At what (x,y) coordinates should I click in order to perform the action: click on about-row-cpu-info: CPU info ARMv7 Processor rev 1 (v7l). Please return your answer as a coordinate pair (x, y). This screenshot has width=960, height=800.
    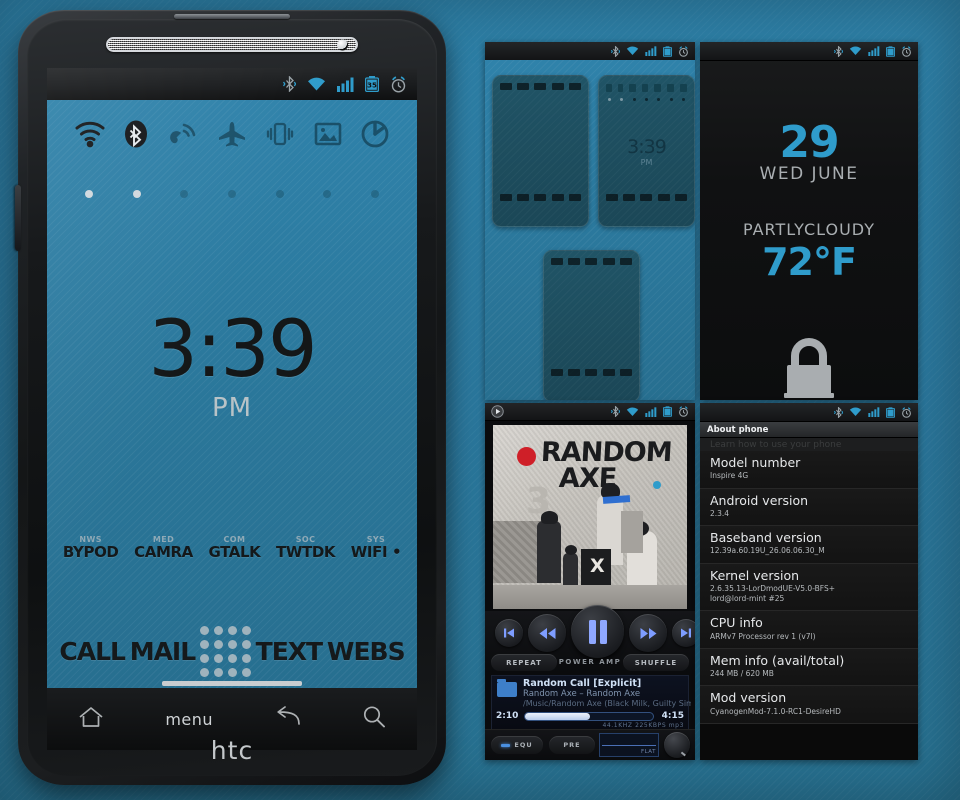
    Looking at the image, I should click on (809, 630).